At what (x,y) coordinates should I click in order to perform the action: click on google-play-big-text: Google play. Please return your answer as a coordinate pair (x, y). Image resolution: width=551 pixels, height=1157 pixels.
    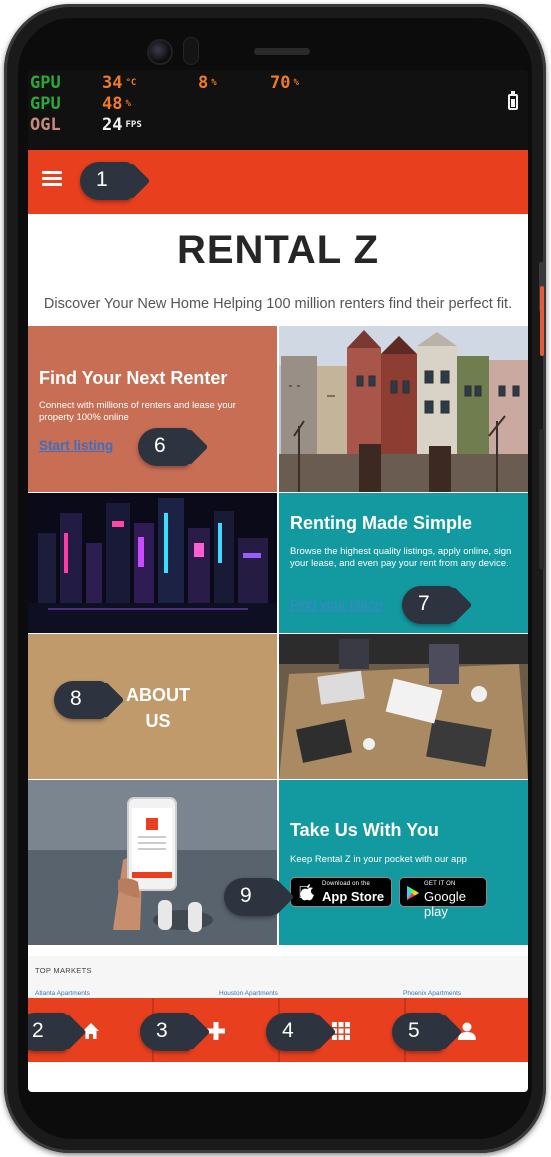
    Looking at the image, I should click on (445, 904).